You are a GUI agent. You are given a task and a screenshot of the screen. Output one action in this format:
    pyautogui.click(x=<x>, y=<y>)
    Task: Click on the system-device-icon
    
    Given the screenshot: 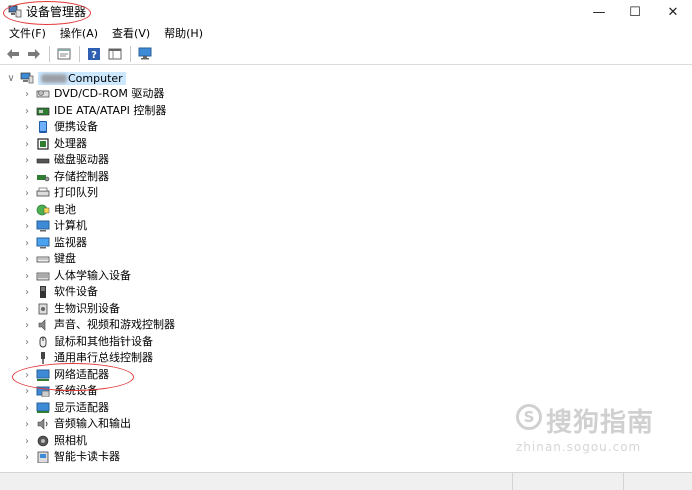 What is the action you would take?
    pyautogui.click(x=43, y=391)
    